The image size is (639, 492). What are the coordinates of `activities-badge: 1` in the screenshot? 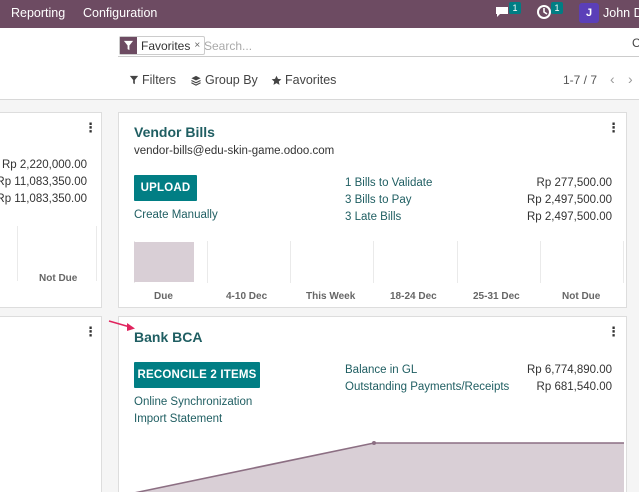 It's located at (557, 8).